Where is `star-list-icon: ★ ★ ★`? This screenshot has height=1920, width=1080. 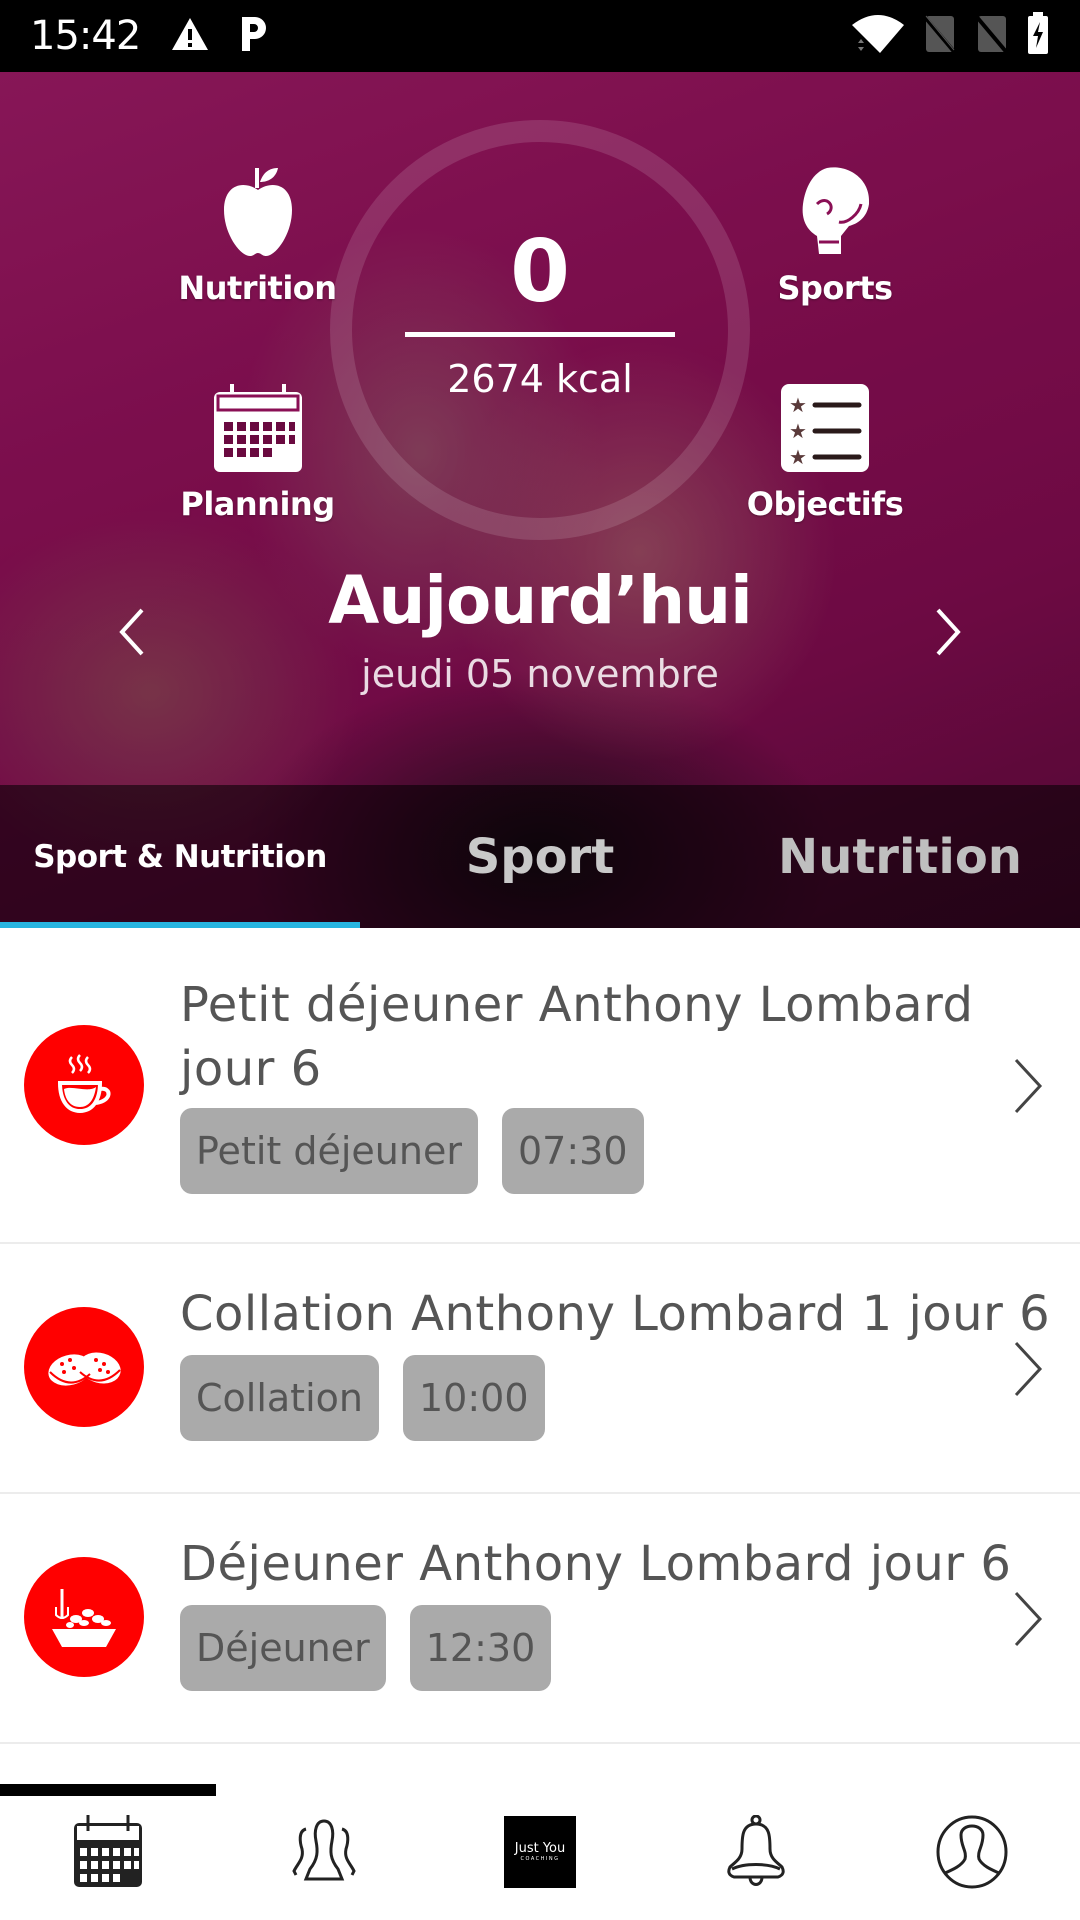
star-list-icon: ★ ★ ★ is located at coordinates (825, 430).